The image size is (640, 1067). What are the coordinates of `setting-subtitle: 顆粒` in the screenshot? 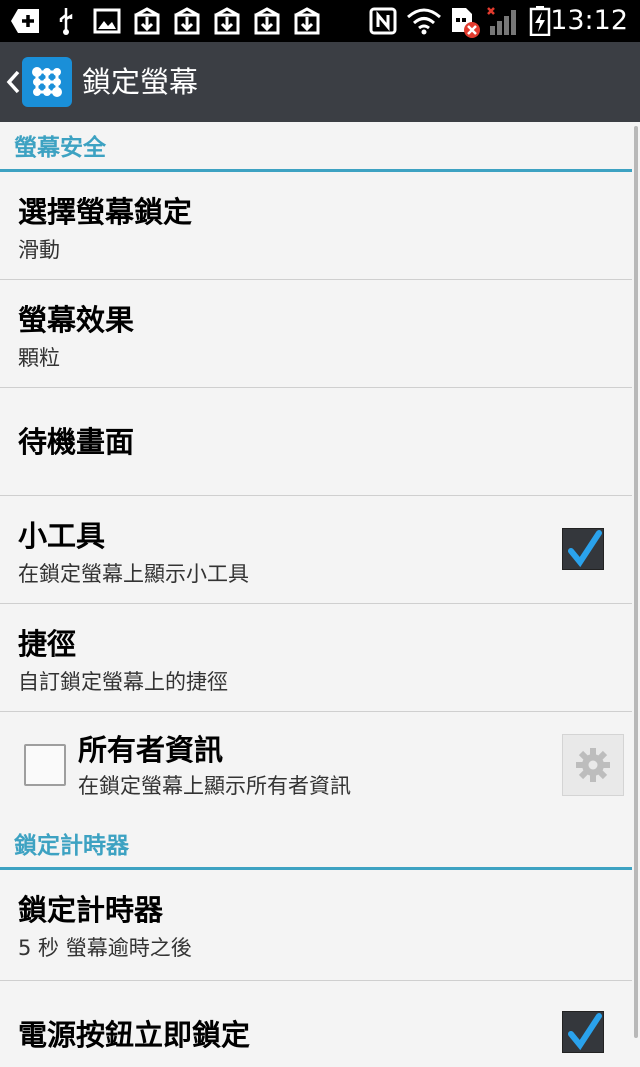 It's located at (39, 358).